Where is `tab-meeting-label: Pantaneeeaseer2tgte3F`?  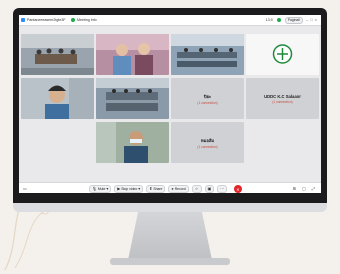 tab-meeting-label: Pantaneeeaseer2tgte3F is located at coordinates (46, 20).